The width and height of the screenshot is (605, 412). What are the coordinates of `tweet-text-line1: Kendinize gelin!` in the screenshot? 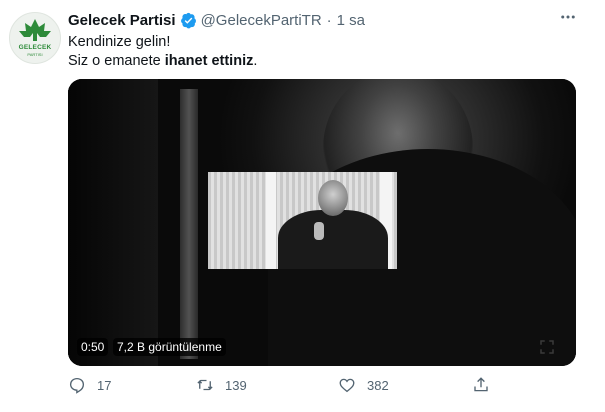 It's located at (119, 42).